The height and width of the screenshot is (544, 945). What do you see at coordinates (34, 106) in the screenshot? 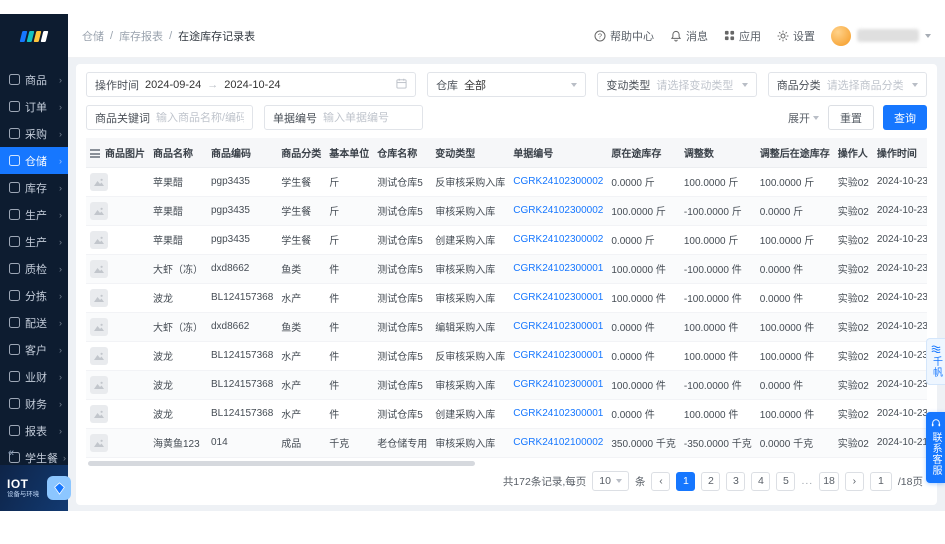
I see `sidebar-item-2: 订单 ›` at bounding box center [34, 106].